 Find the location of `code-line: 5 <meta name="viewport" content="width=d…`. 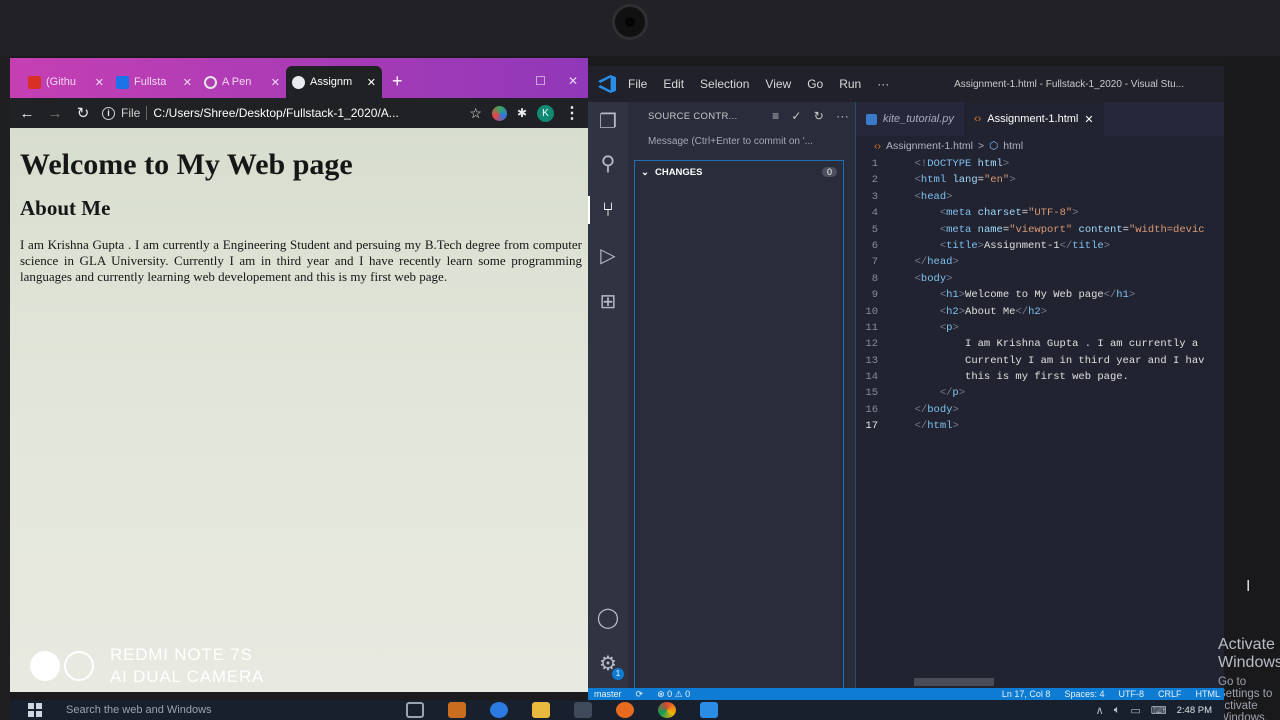

code-line: 5 <meta name="viewport" content="width=d… is located at coordinates (1040, 232).